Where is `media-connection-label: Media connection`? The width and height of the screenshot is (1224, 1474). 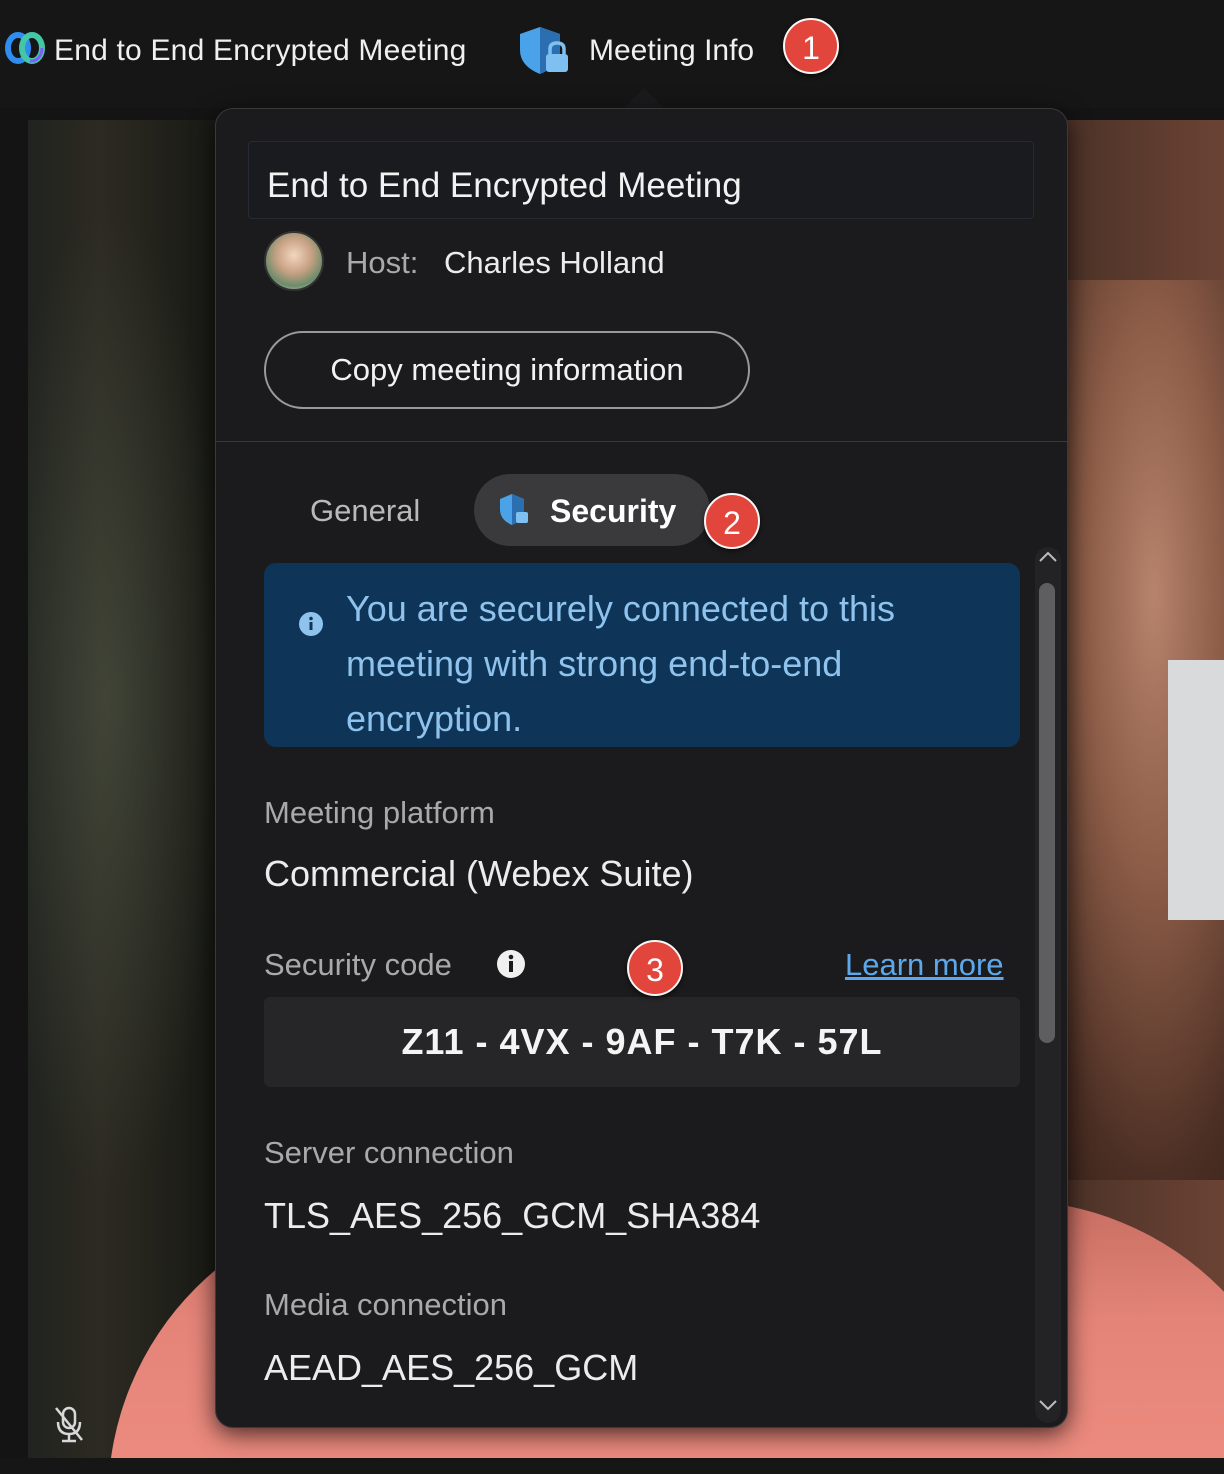
media-connection-label: Media connection is located at coordinates (385, 1304).